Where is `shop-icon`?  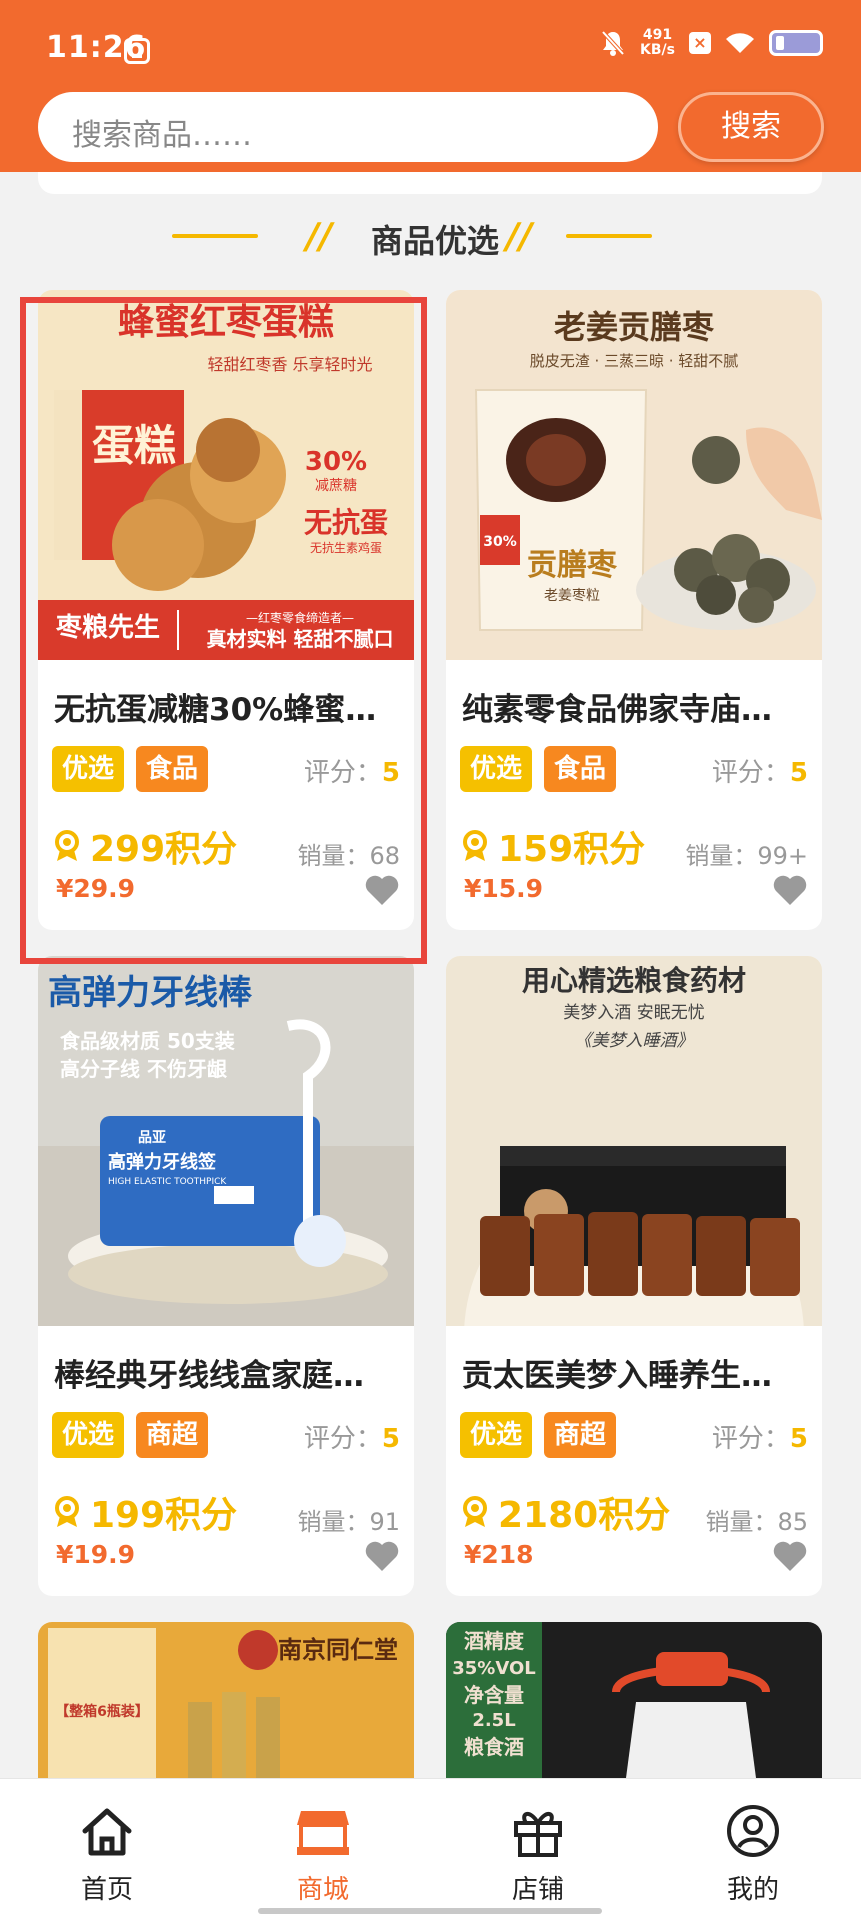 shop-icon is located at coordinates (323, 1833).